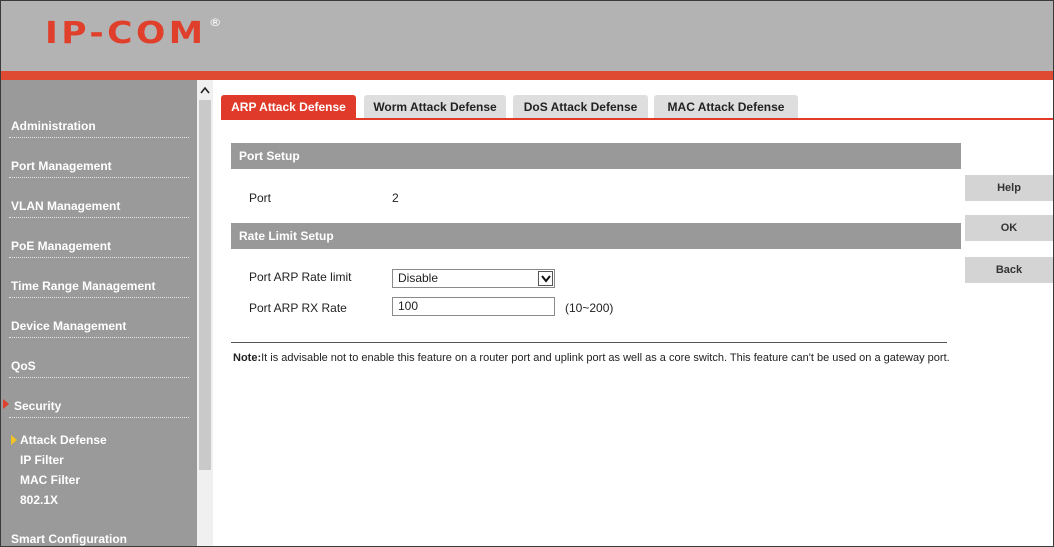  I want to click on sidebar-item-label: QoS, so click(23, 366).